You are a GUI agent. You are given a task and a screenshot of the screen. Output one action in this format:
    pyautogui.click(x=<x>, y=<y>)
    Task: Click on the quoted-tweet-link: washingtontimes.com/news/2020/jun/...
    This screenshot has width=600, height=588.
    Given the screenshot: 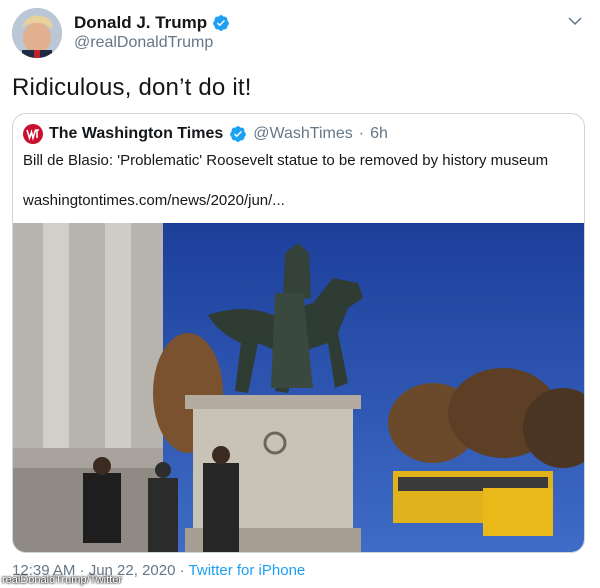 What is the action you would take?
    pyautogui.click(x=154, y=200)
    